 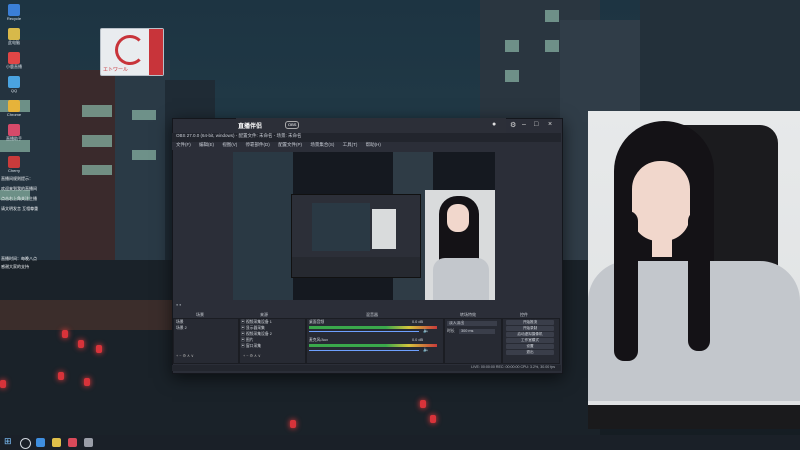 What do you see at coordinates (530, 334) in the screenshot?
I see `virtual-camera-button: 启动虚拟摄像机` at bounding box center [530, 334].